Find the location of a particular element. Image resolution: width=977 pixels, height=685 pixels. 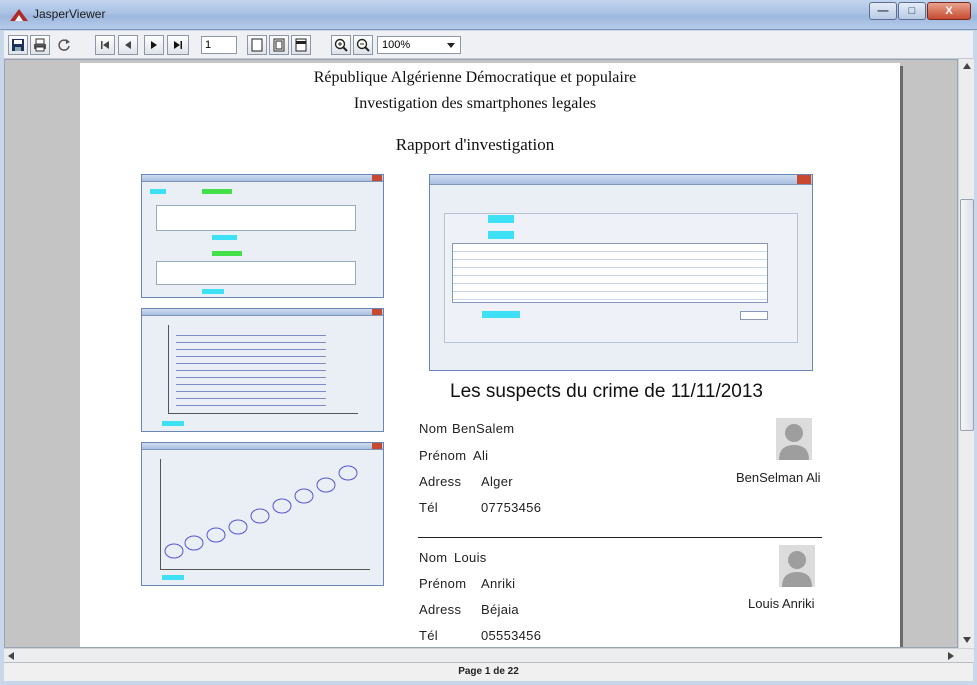

page-number-input: 1 is located at coordinates (219, 45).